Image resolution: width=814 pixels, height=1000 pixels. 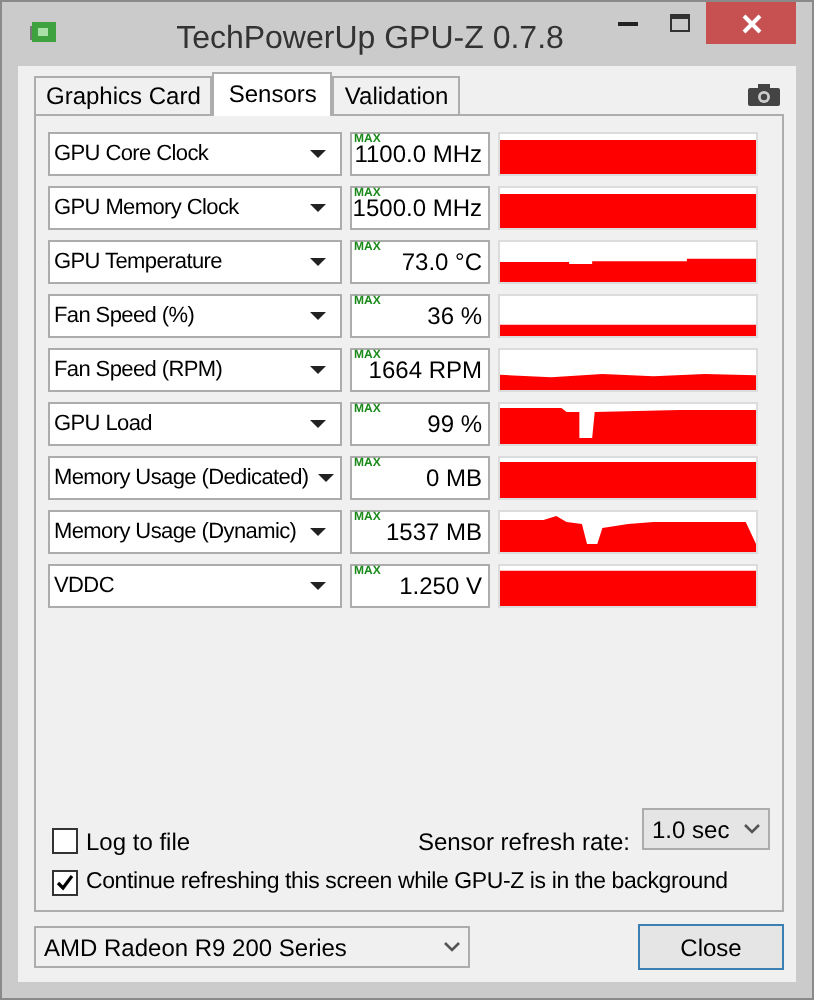 What do you see at coordinates (711, 947) in the screenshot?
I see `close-button: Close` at bounding box center [711, 947].